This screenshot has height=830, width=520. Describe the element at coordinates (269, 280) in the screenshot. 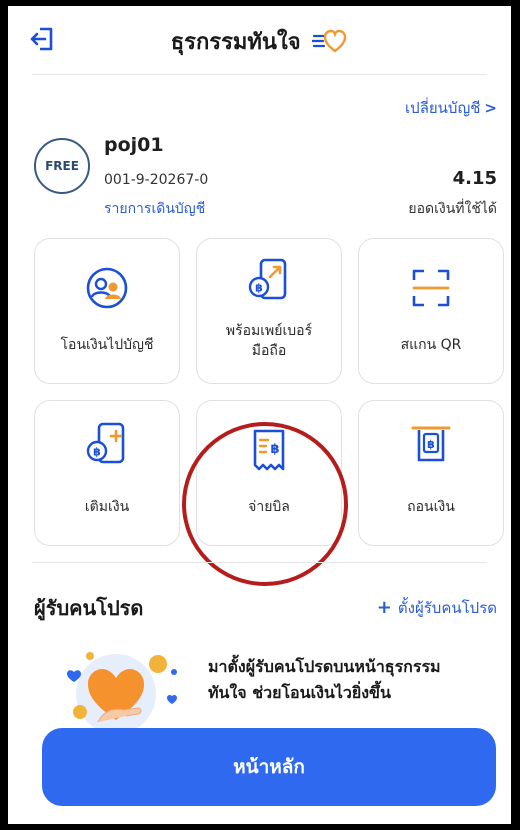

I see `promptpay-phone-icon: ฿` at that location.